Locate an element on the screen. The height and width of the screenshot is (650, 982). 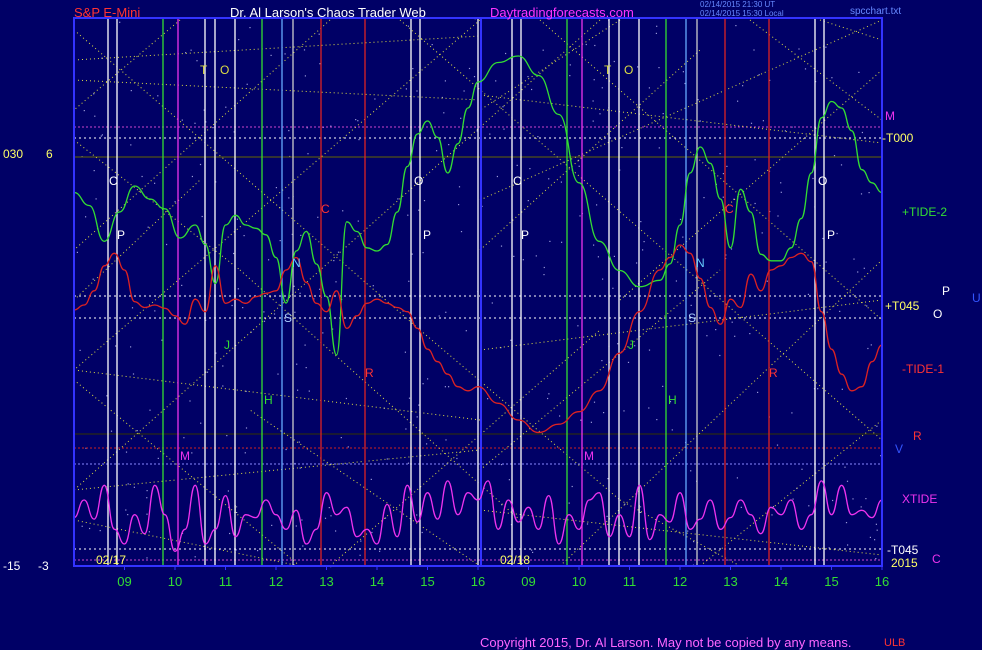
event-marker-label: H is located at coordinates (268, 400).